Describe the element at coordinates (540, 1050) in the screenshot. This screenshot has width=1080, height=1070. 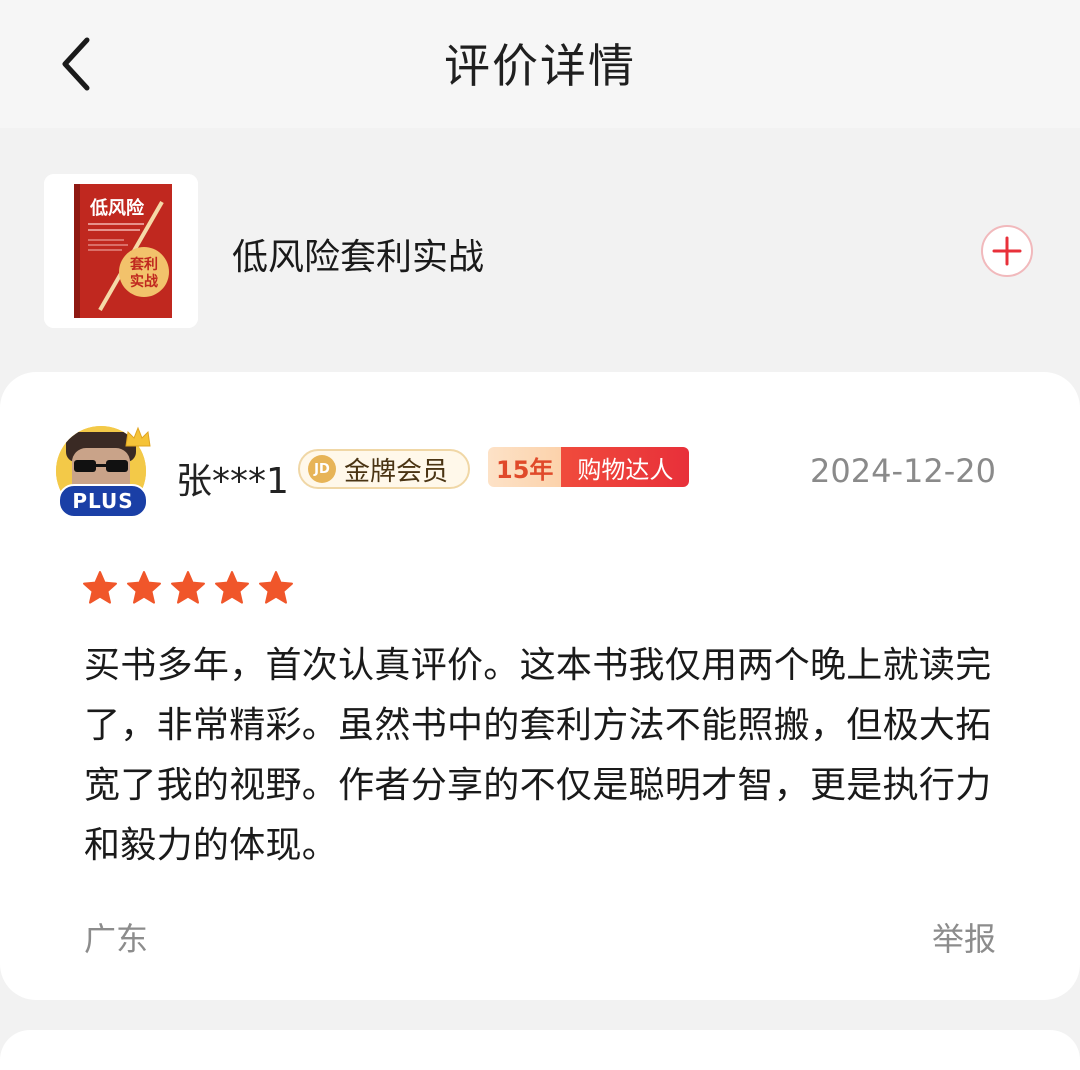
I see `next-review-card` at that location.